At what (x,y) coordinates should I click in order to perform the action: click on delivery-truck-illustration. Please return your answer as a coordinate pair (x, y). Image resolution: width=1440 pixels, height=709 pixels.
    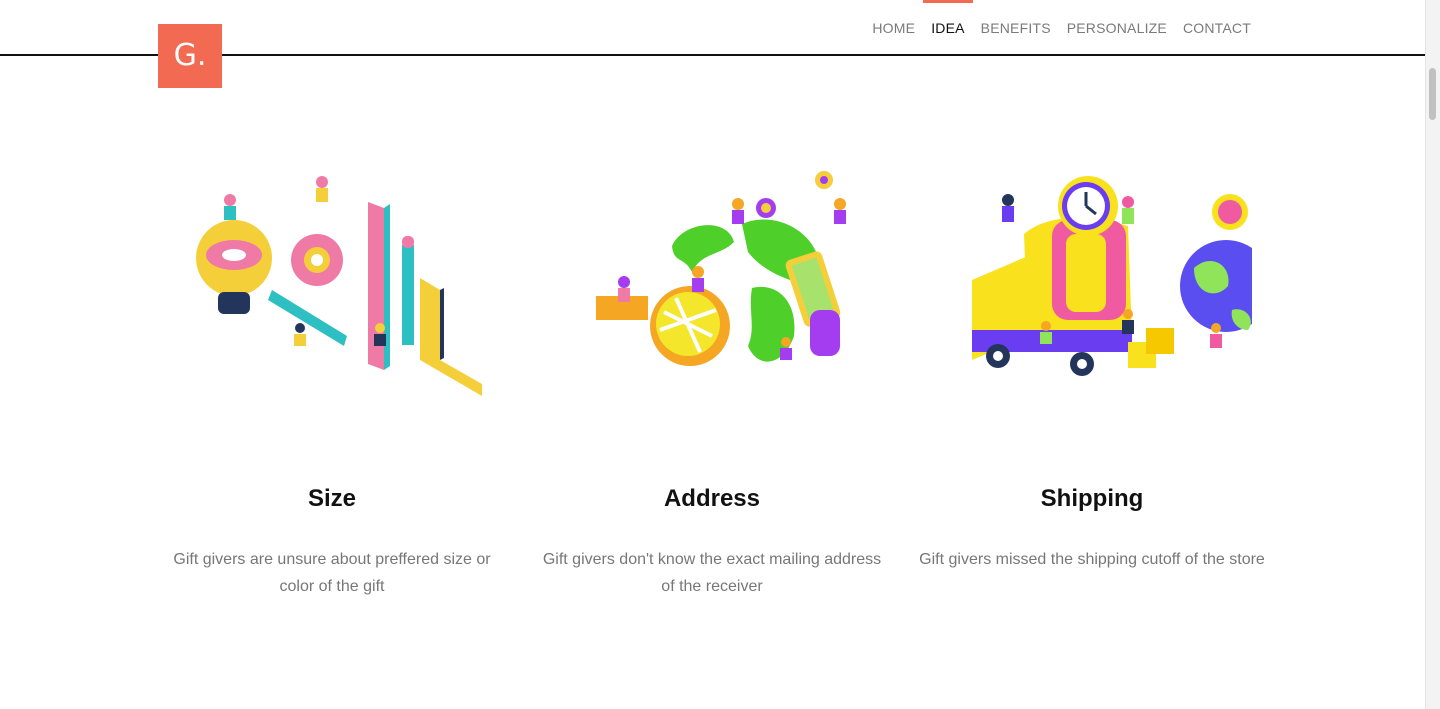
    Looking at the image, I should click on (1112, 276).